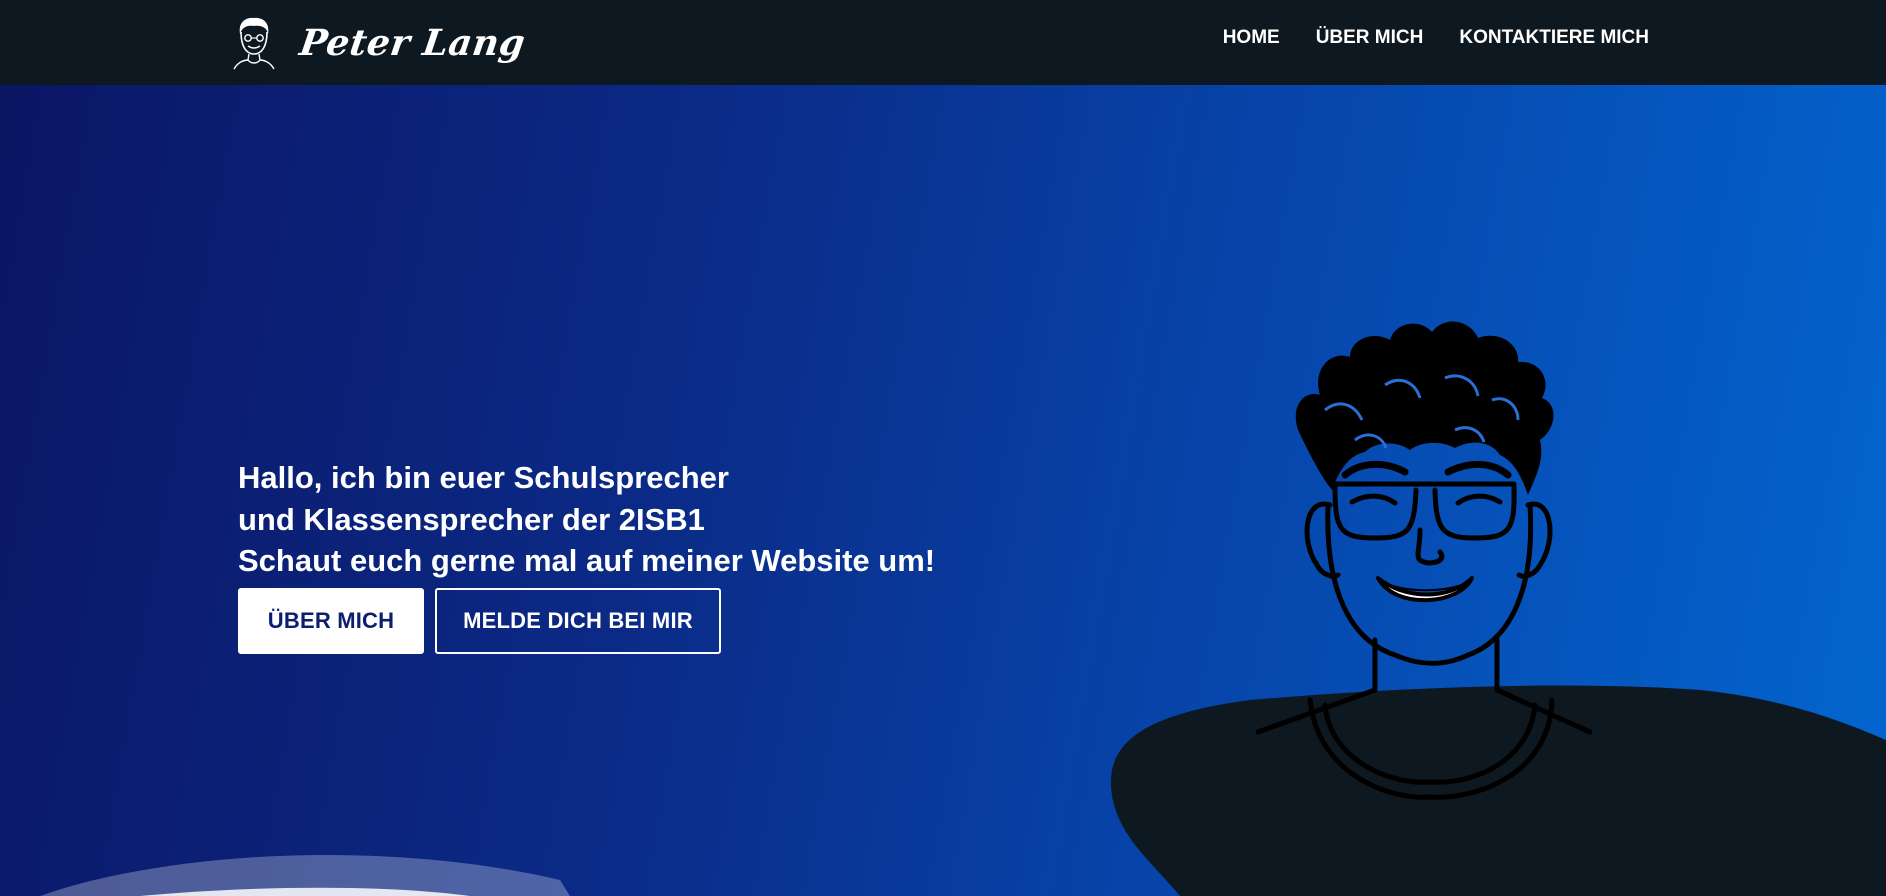 The image size is (1886, 896). What do you see at coordinates (1424, 408) in the screenshot?
I see `hair` at bounding box center [1424, 408].